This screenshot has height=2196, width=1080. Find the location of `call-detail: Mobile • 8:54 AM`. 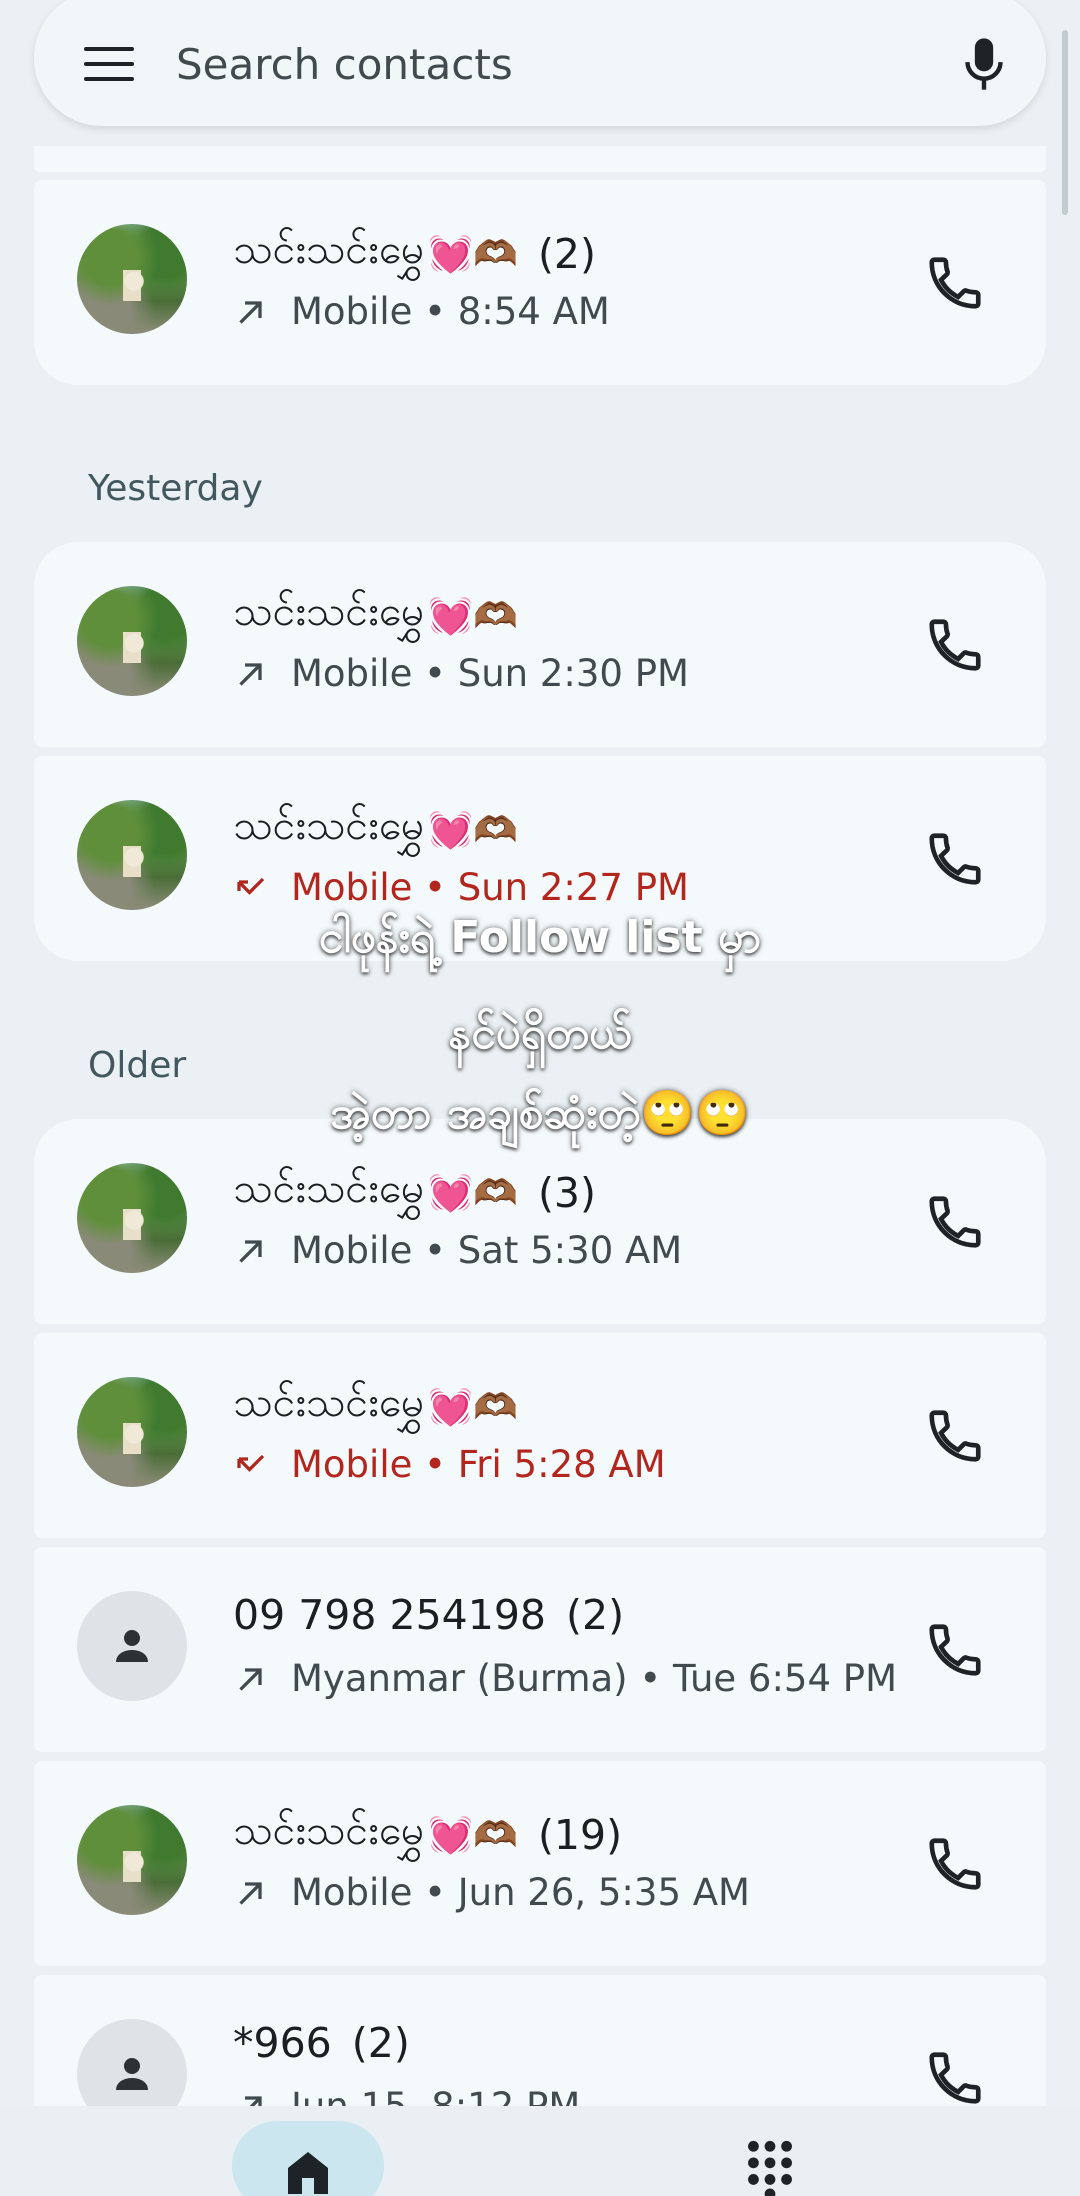

call-detail: Mobile • 8:54 AM is located at coordinates (421, 311).